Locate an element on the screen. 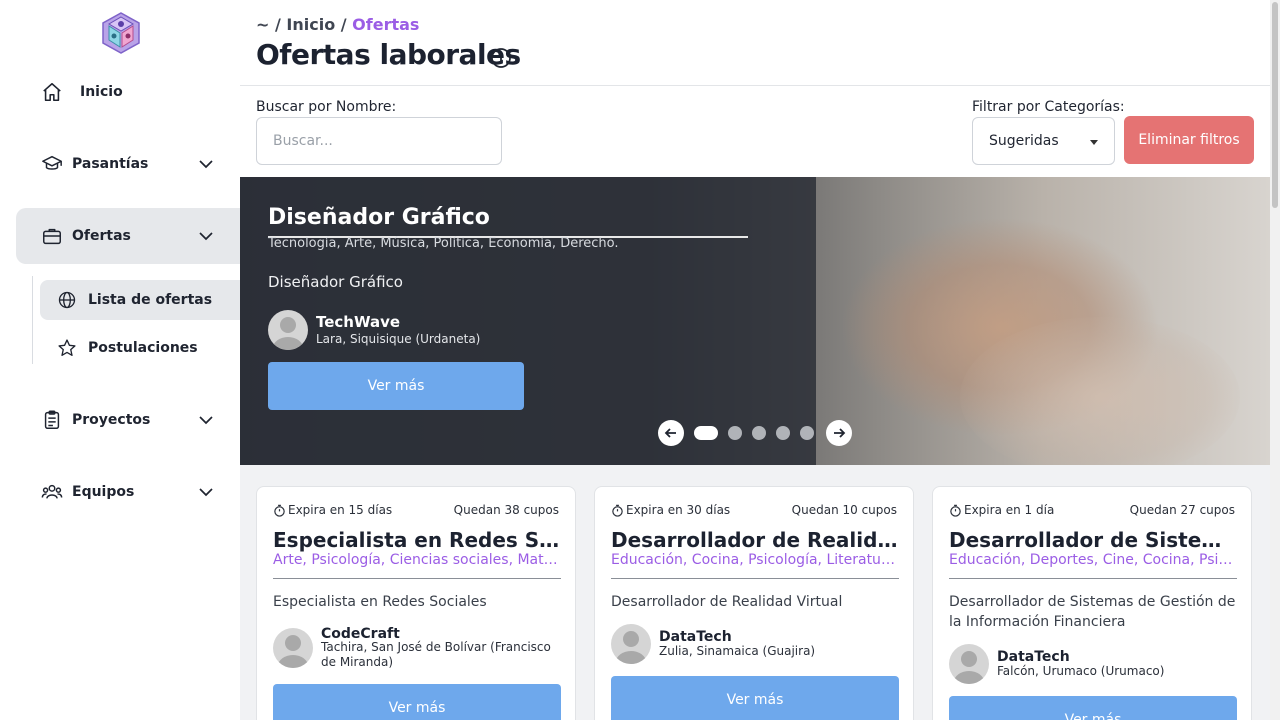  featured-company-name: TechWave is located at coordinates (358, 322).